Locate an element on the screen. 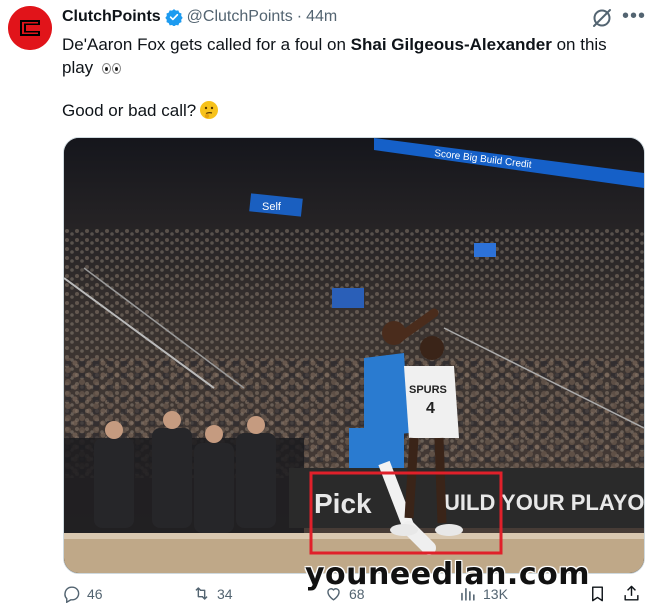  timestamp: 44m is located at coordinates (321, 17).